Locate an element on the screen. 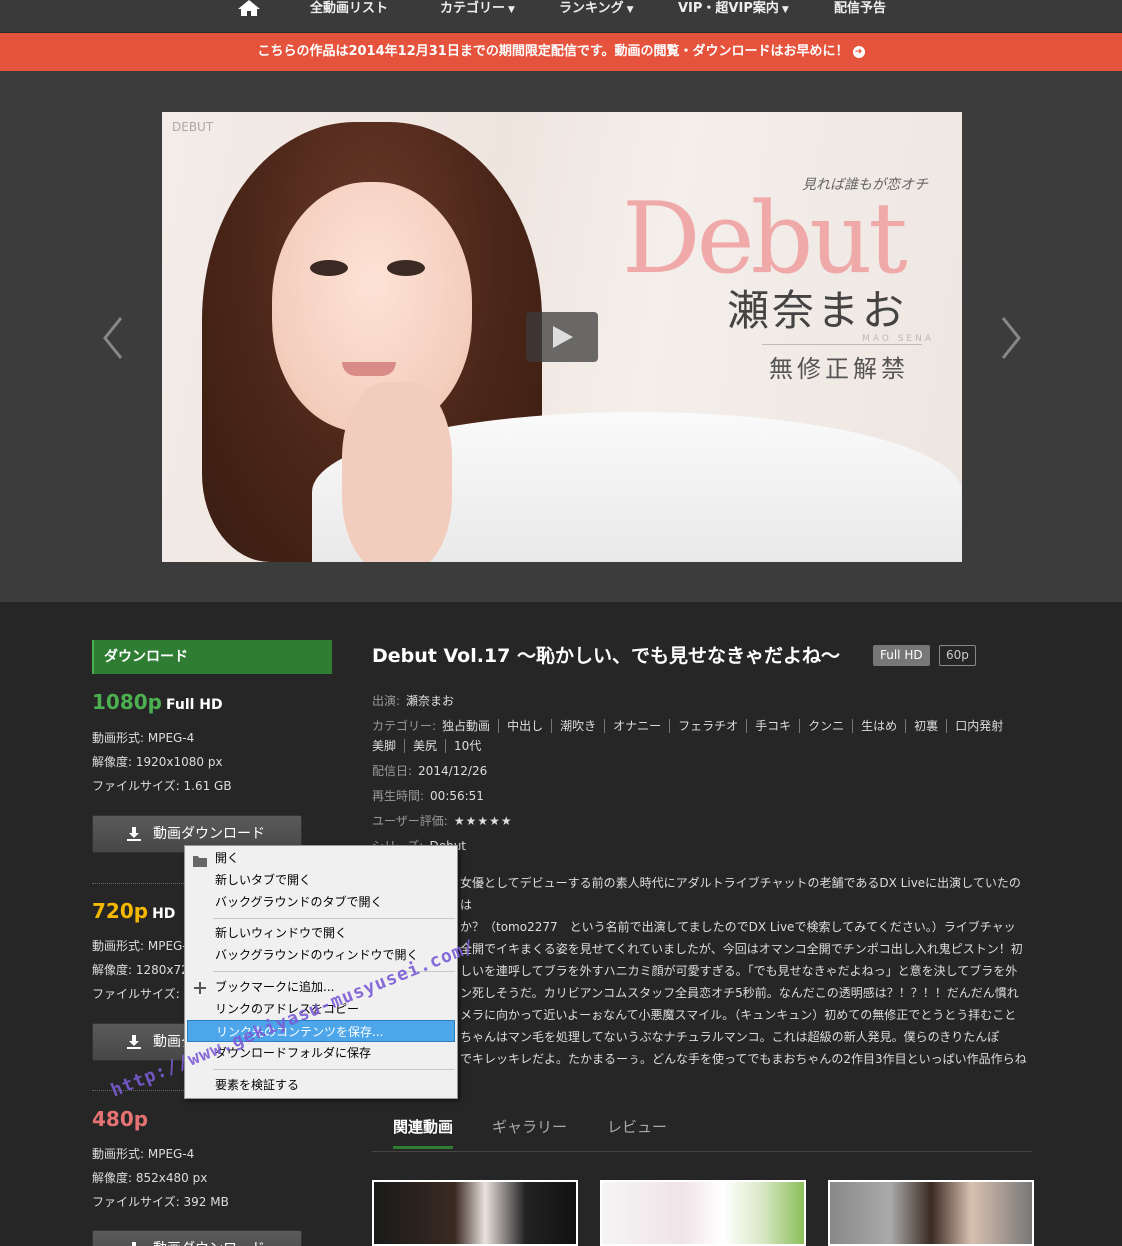  download-header: ダウンロード is located at coordinates (212, 657).